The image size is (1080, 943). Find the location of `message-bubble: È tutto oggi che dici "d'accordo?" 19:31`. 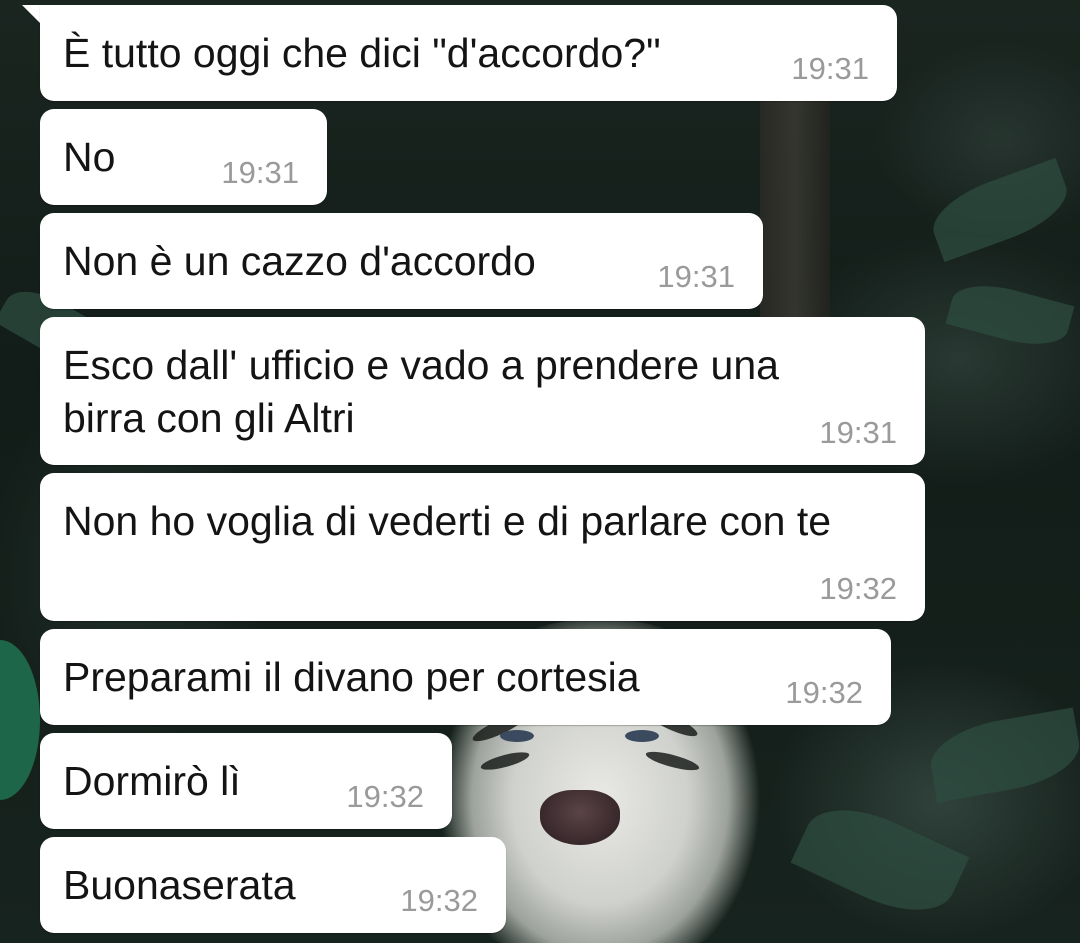

message-bubble: È tutto oggi che dici "d'accordo?" 19:31 is located at coordinates (468, 53).